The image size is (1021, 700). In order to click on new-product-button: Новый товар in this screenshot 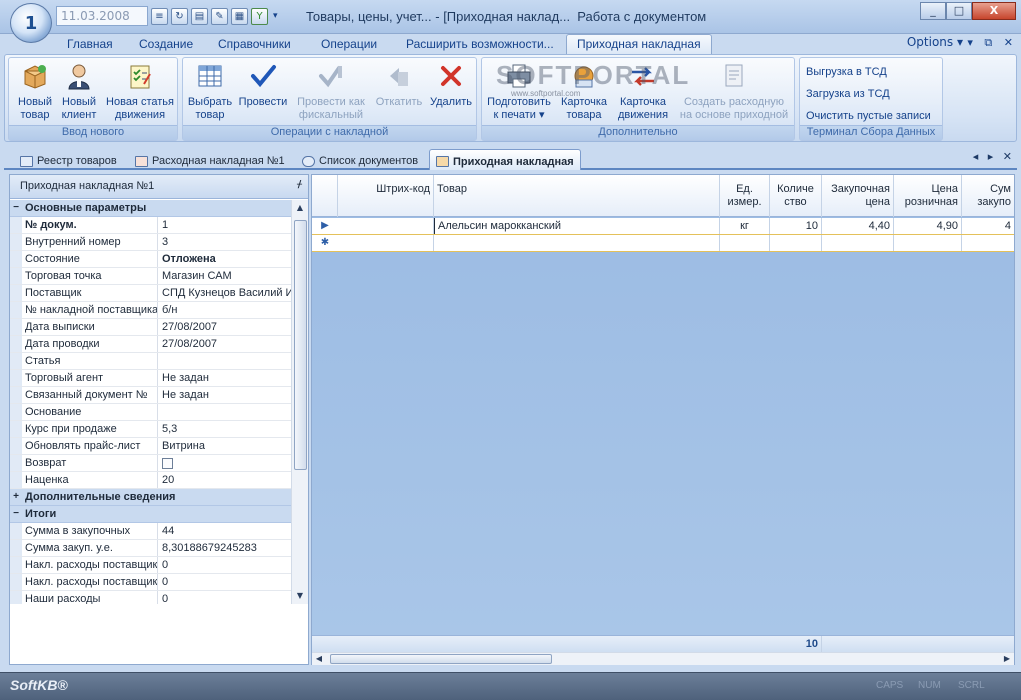, I will do `click(35, 91)`.